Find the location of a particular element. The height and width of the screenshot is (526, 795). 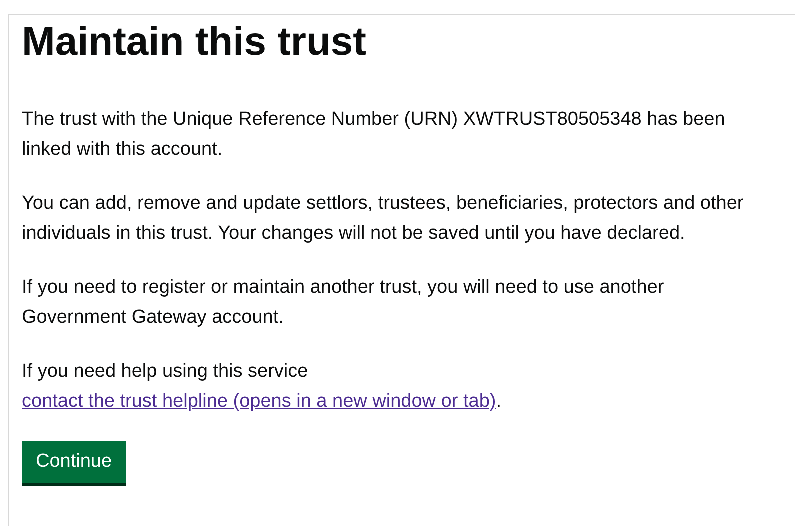

page-heading: Maintain this trust is located at coordinates (195, 42).